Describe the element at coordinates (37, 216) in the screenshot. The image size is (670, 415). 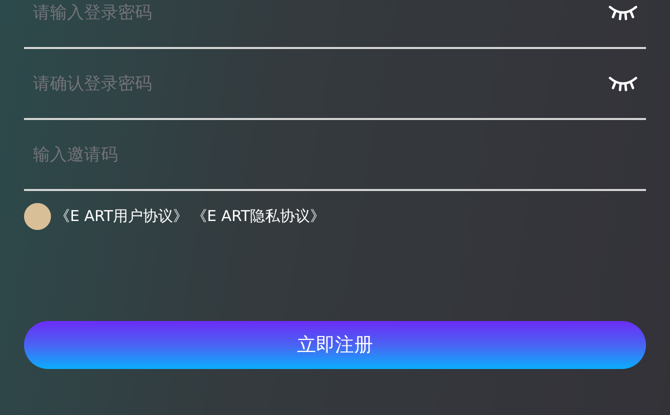
I see `checkbox` at that location.